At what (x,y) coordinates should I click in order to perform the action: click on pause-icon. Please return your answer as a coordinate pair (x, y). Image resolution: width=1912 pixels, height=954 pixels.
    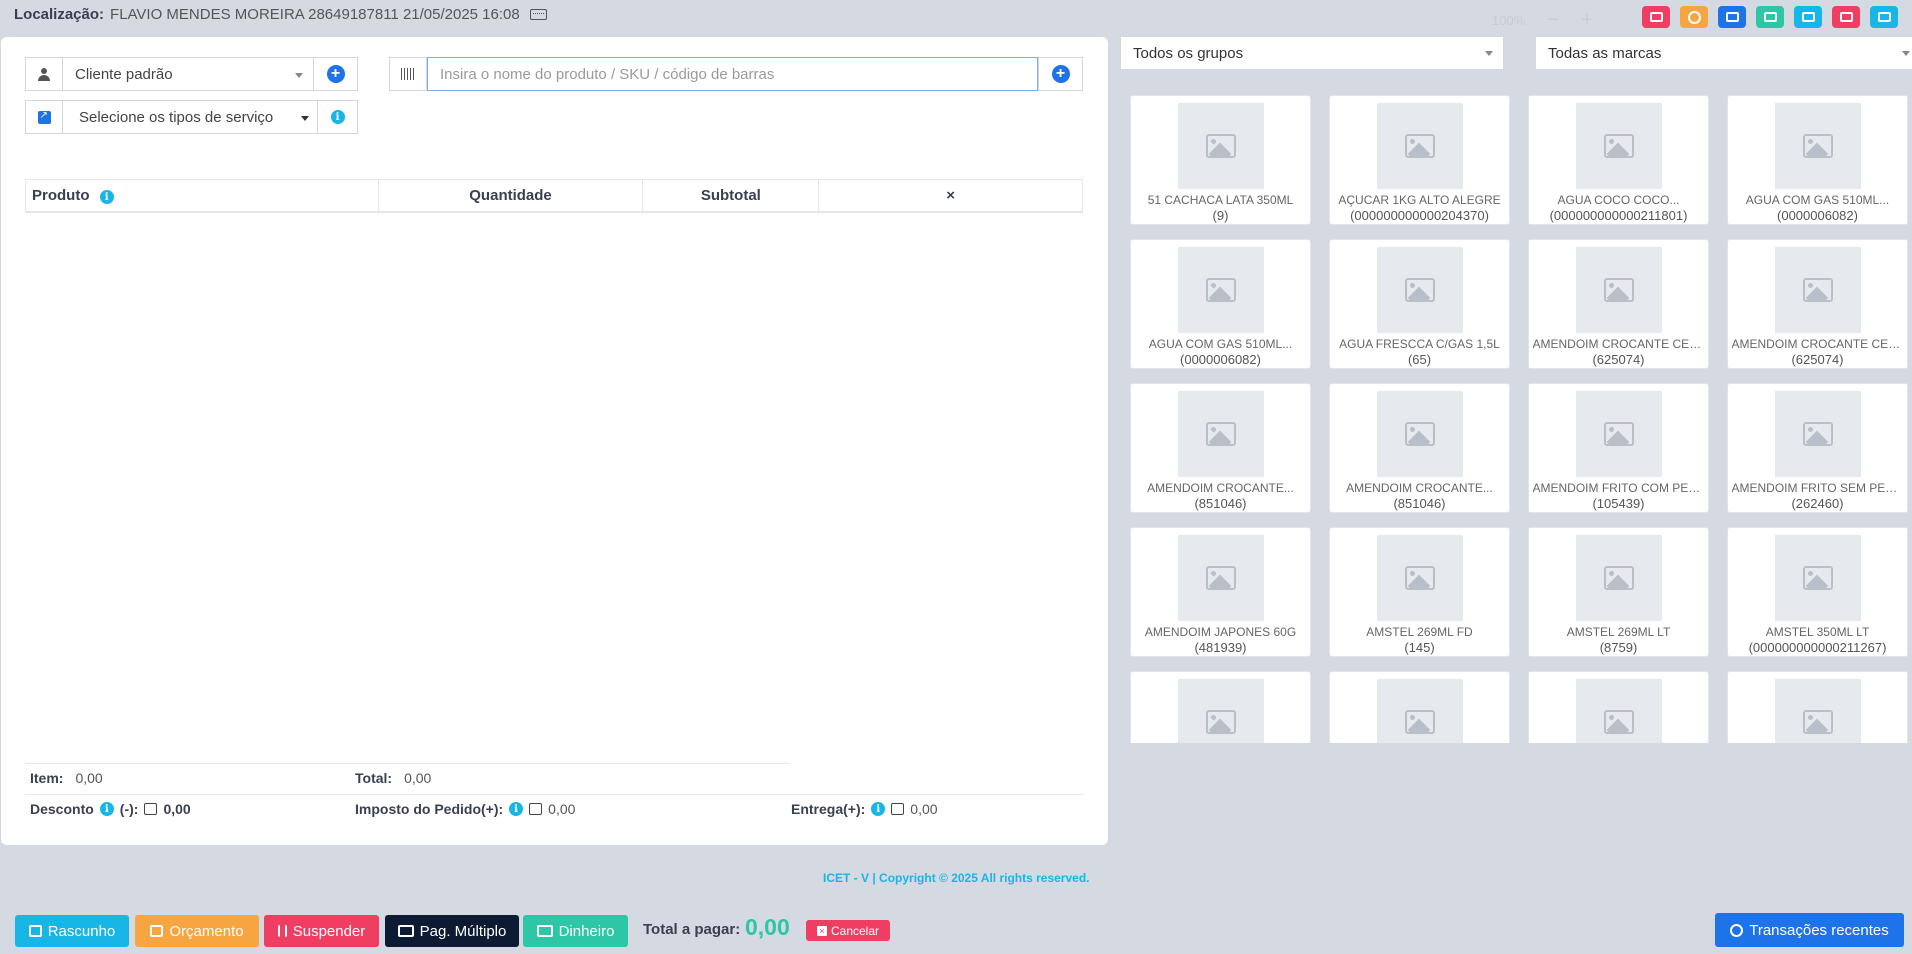
    Looking at the image, I should click on (1694, 17).